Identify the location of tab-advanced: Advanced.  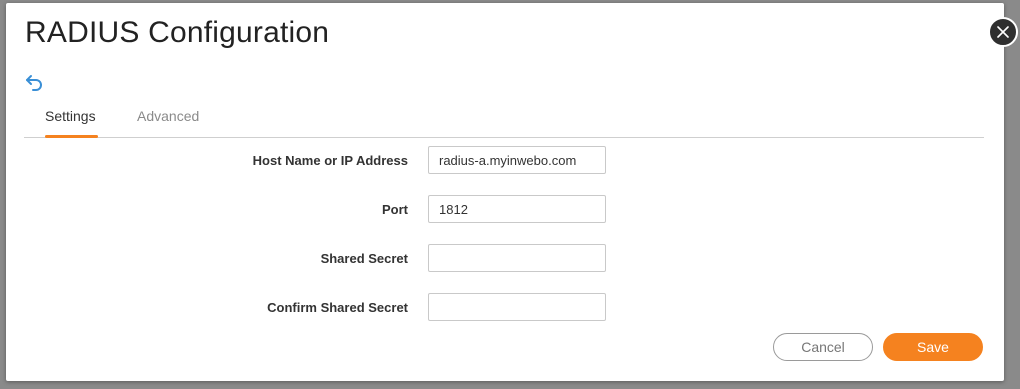
(168, 116).